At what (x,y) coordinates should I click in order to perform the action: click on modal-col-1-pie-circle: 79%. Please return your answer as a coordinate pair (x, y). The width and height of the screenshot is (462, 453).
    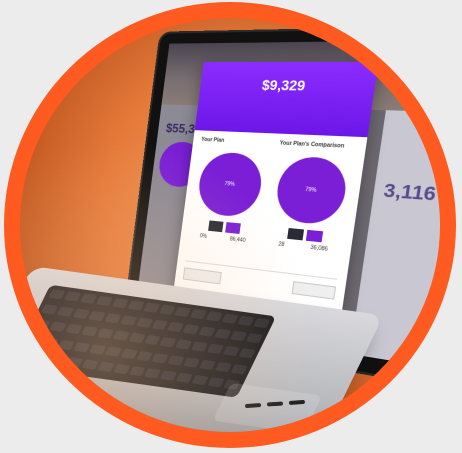
    Looking at the image, I should click on (230, 185).